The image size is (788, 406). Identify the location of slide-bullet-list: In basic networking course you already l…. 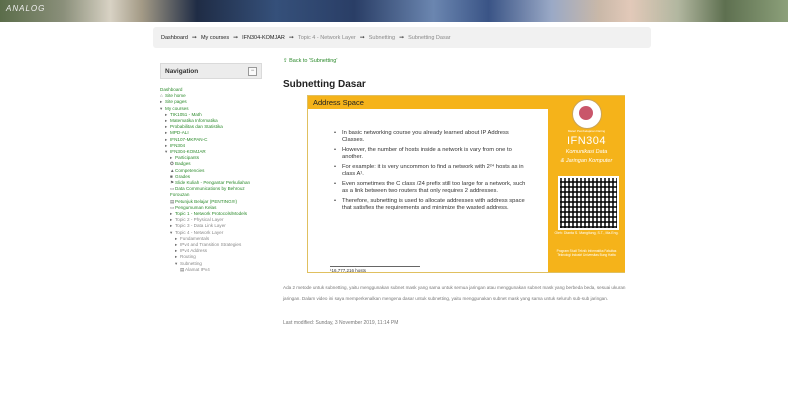
(432, 172).